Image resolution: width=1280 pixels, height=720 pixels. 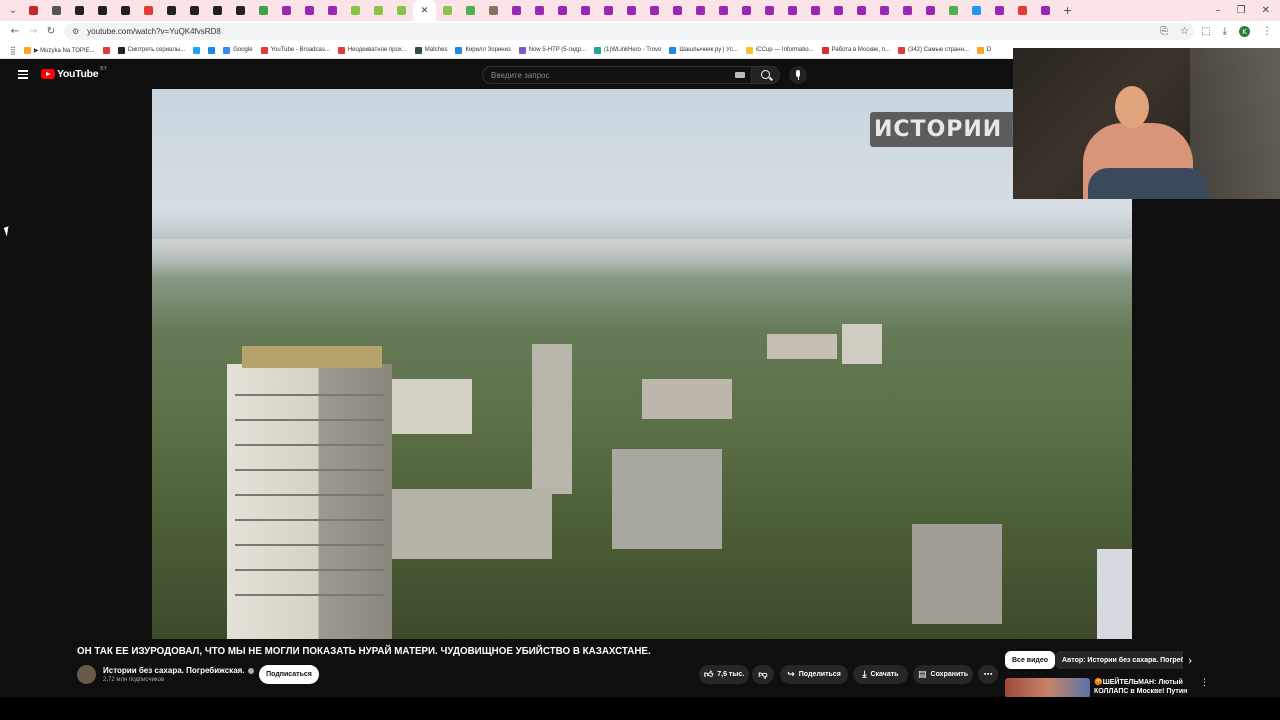 I want to click on dislike-button: 👎︎, so click(x=763, y=674).